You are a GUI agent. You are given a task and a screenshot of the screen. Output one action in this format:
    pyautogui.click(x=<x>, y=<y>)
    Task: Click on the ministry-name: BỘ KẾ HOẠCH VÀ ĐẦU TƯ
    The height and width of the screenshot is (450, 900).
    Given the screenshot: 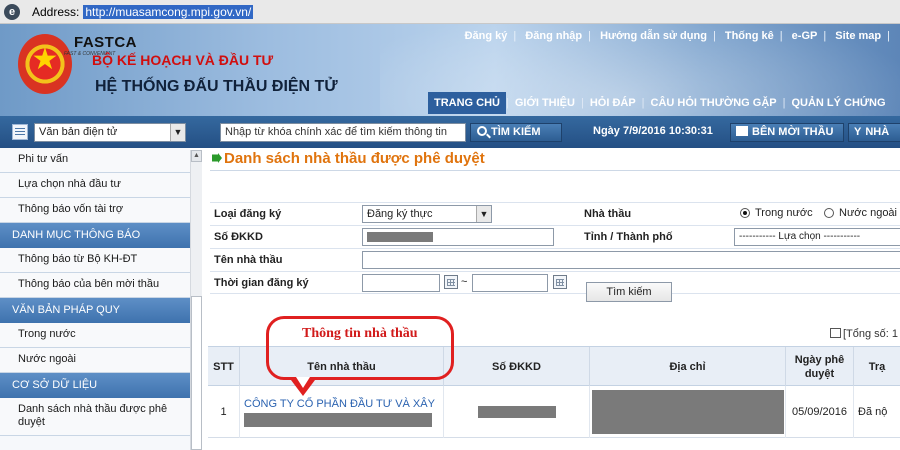 What is the action you would take?
    pyautogui.click(x=183, y=60)
    